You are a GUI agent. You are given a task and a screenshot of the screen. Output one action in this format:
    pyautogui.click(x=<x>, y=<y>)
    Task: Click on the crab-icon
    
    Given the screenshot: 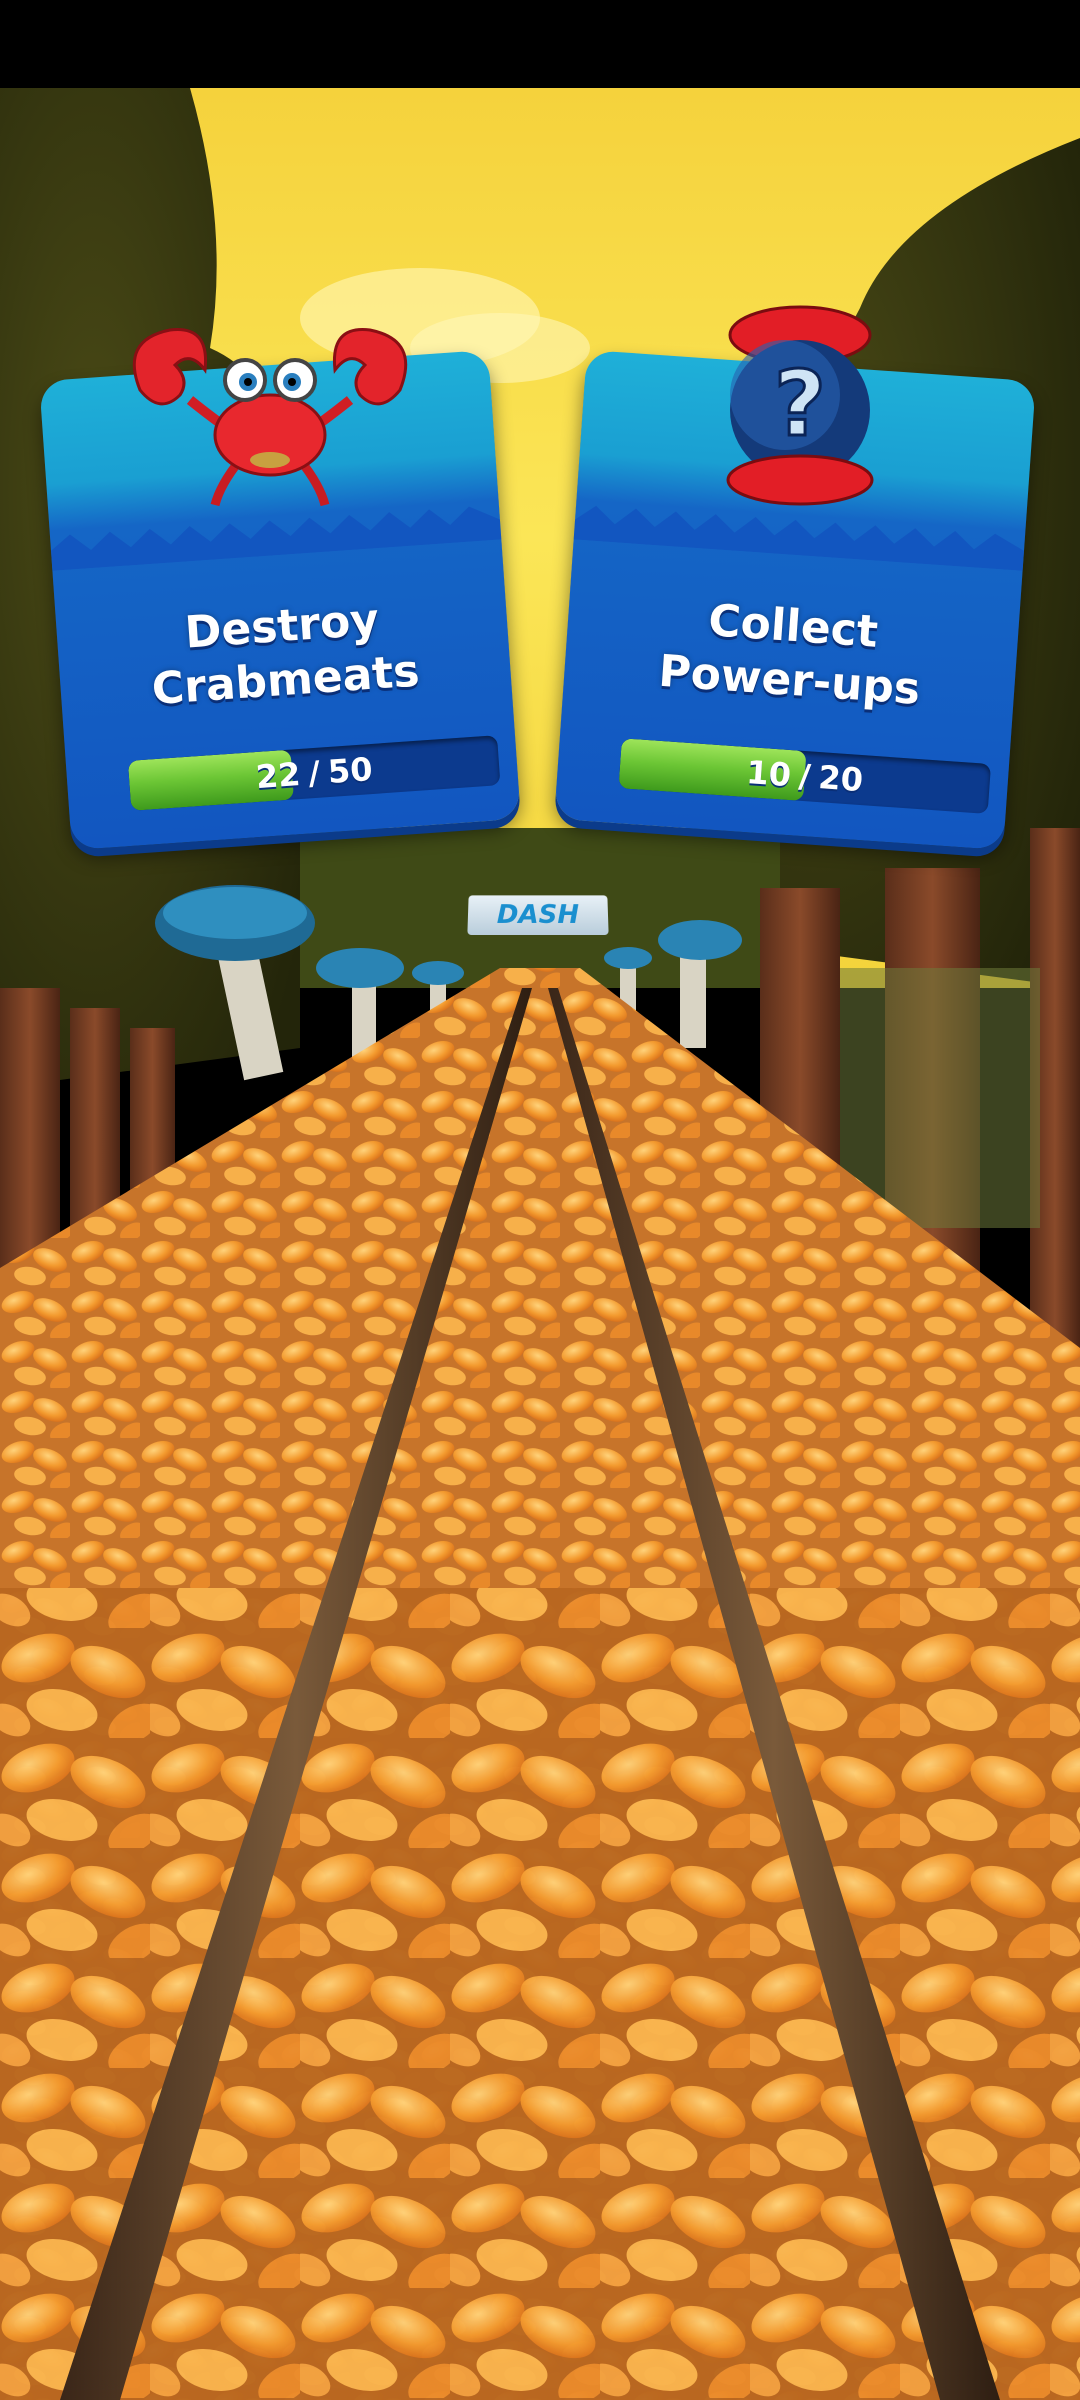 What is the action you would take?
    pyautogui.click(x=270, y=417)
    